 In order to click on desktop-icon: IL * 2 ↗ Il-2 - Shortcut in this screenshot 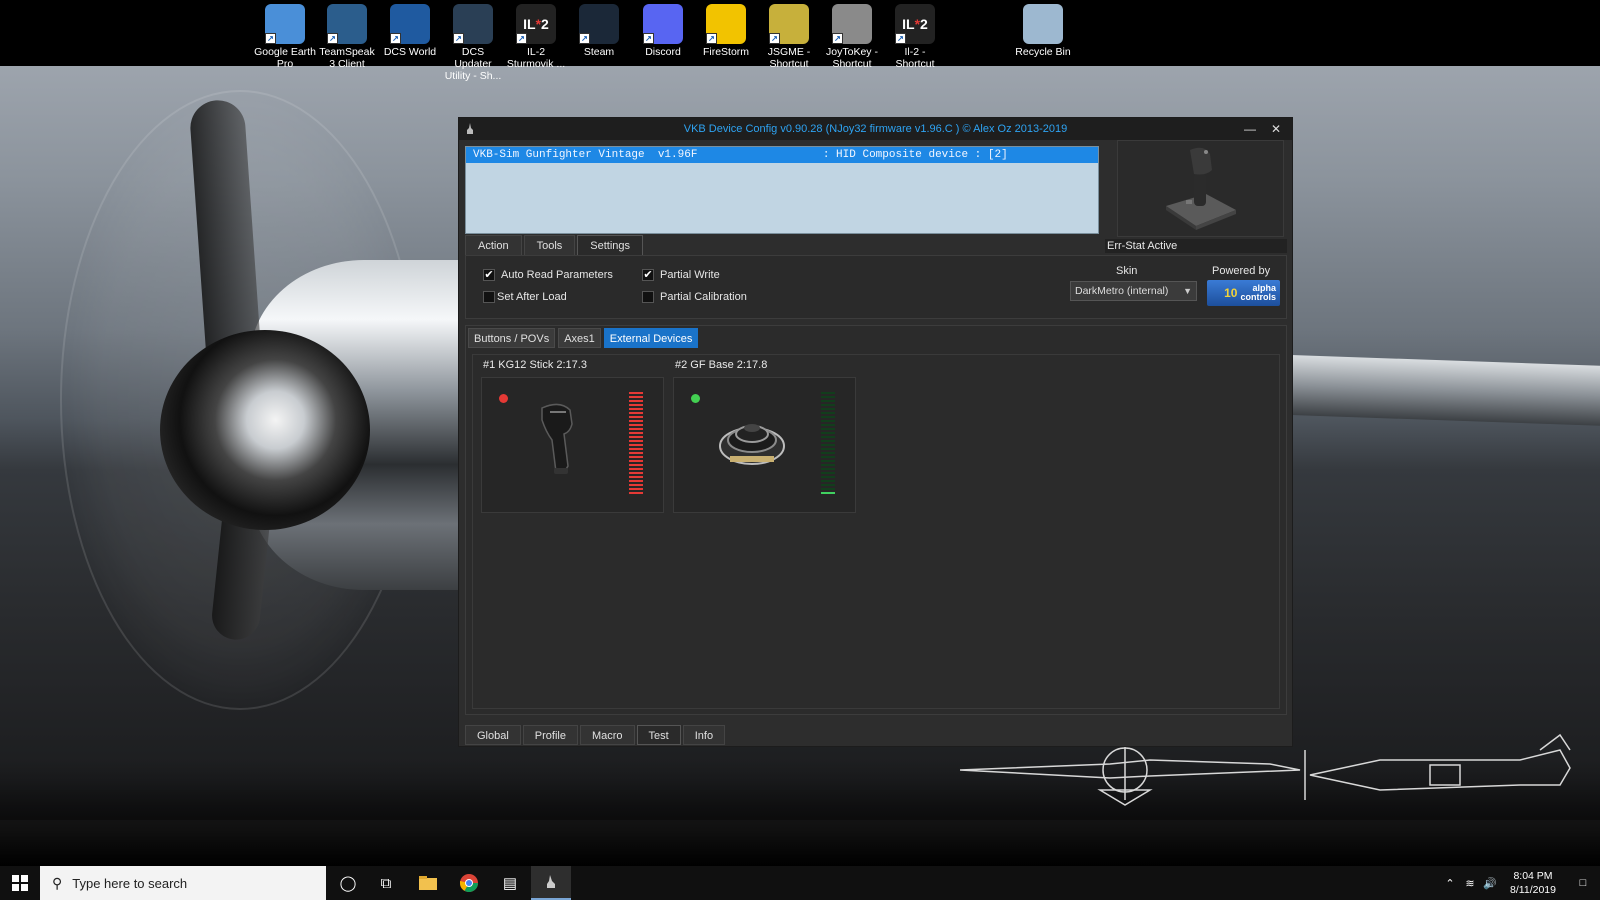, I will do `click(915, 37)`.